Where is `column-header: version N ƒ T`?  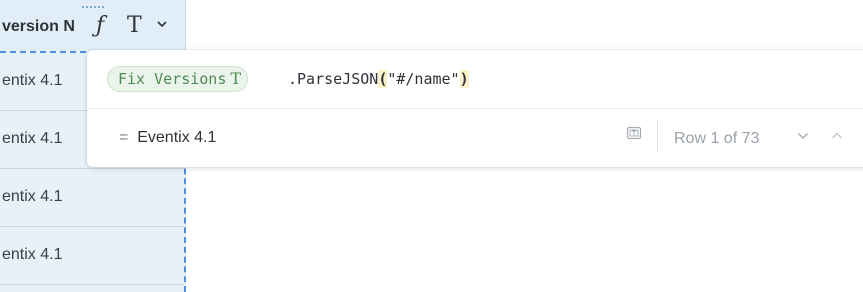 column-header: version N ƒ T is located at coordinates (93, 25).